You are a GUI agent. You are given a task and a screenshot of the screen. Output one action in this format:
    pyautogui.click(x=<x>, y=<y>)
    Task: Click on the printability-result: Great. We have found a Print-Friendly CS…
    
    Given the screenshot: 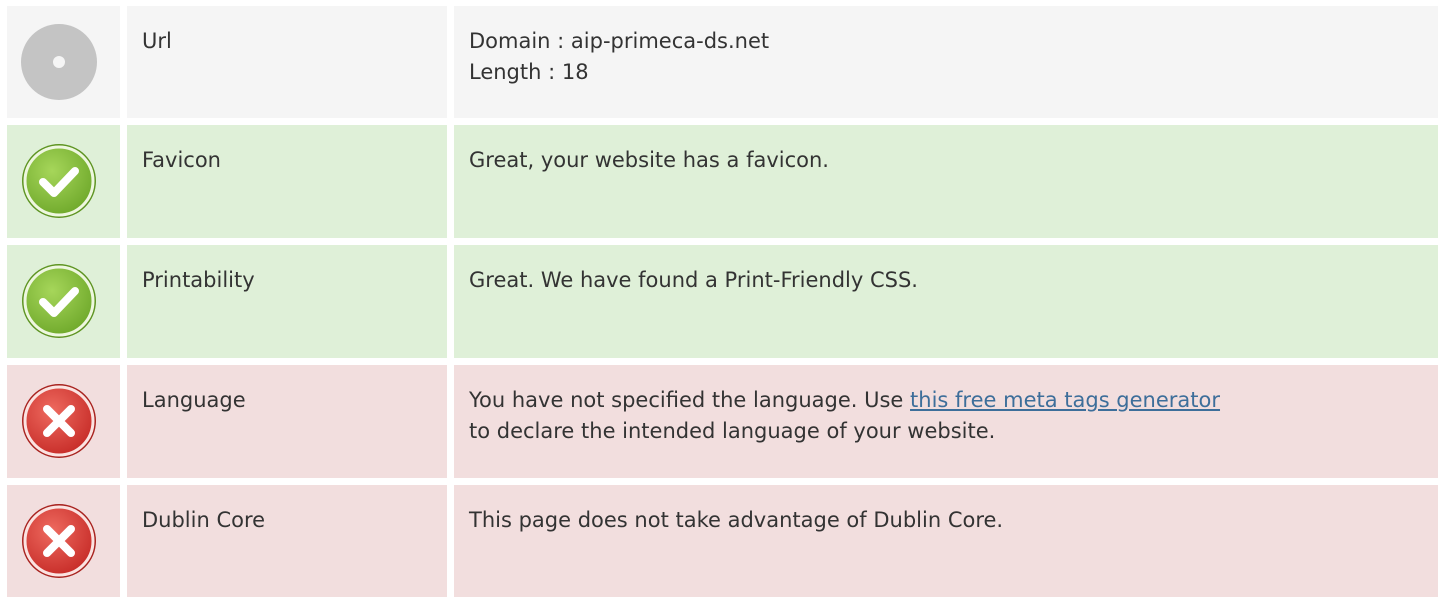 What is the action you would take?
    pyautogui.click(x=693, y=280)
    